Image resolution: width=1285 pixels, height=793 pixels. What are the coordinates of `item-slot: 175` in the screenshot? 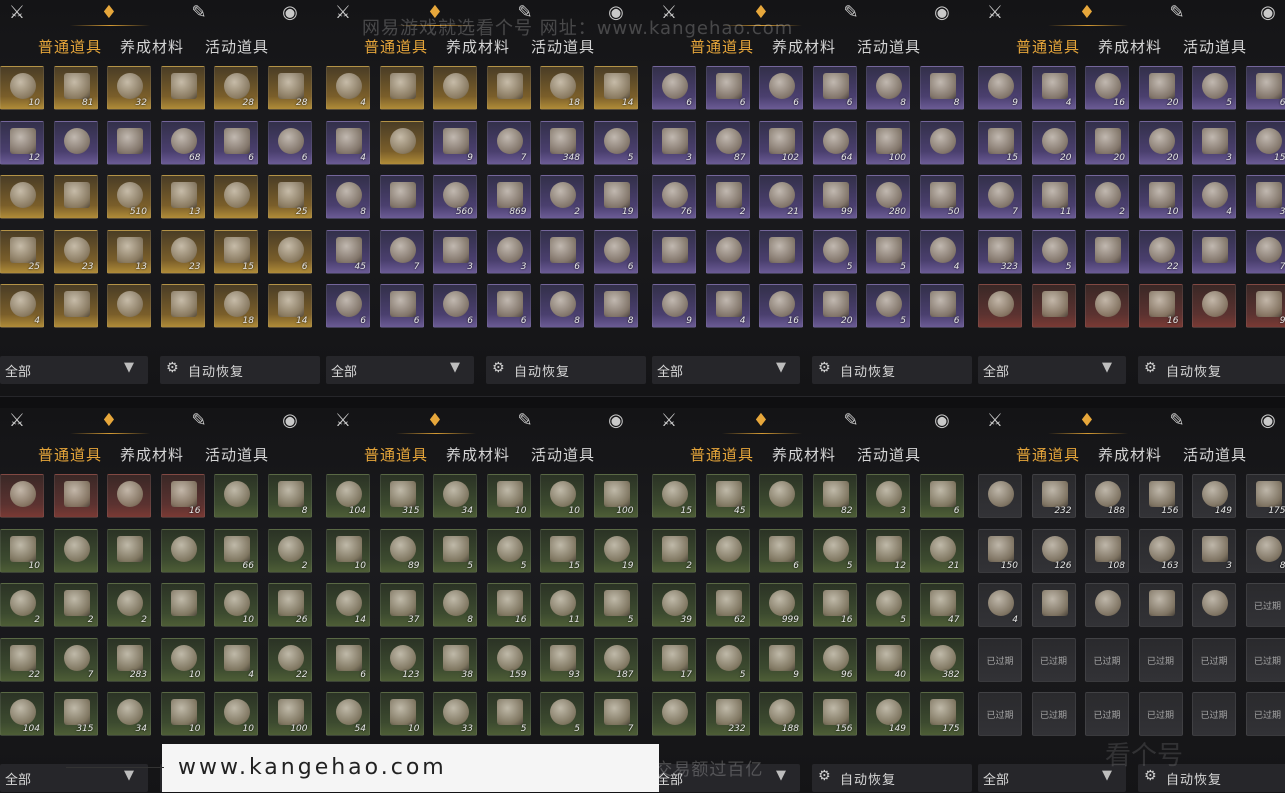 It's located at (941, 714).